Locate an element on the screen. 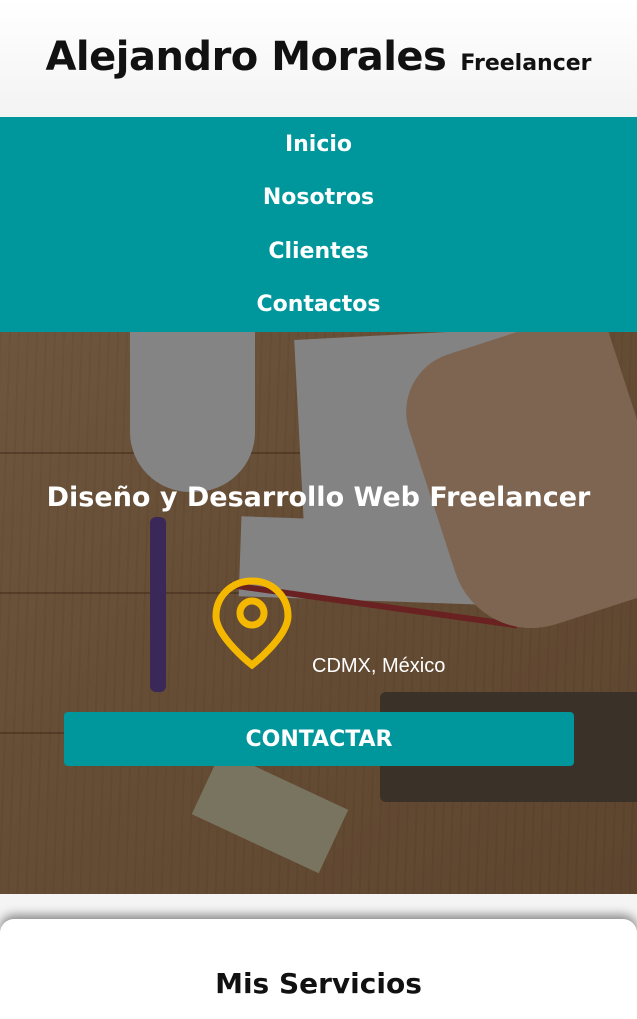  location-text: CDMX, México is located at coordinates (379, 666).